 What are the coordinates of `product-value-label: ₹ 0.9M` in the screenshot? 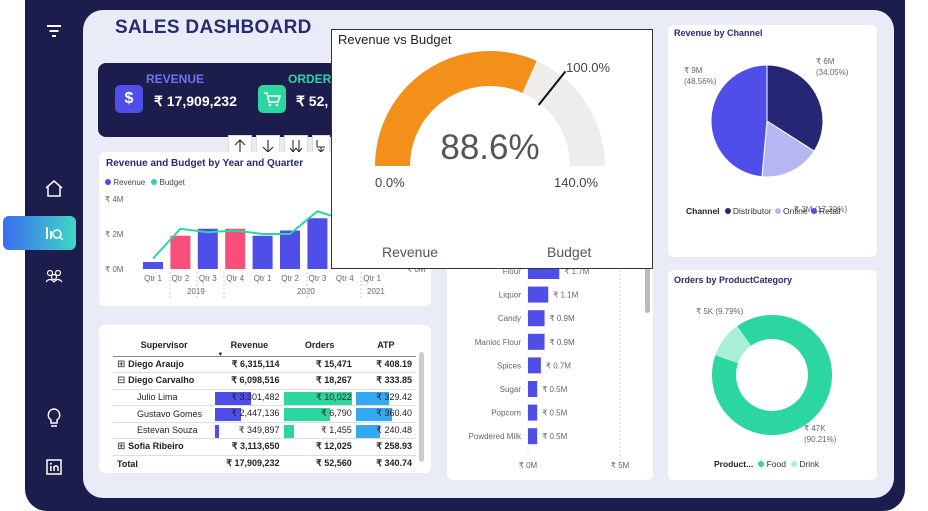 It's located at (562, 342).